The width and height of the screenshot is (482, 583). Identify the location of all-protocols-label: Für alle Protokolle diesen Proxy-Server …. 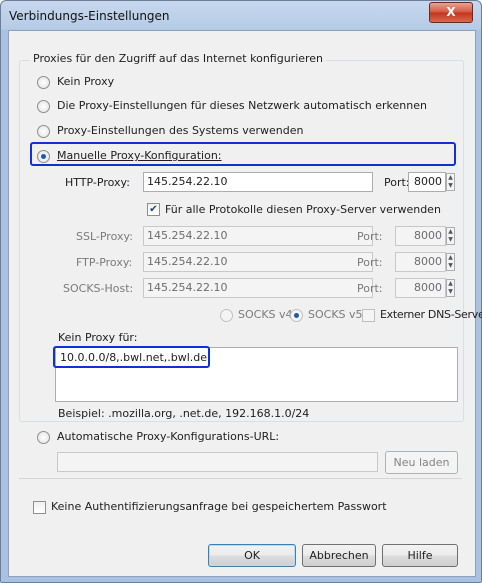
(303, 209).